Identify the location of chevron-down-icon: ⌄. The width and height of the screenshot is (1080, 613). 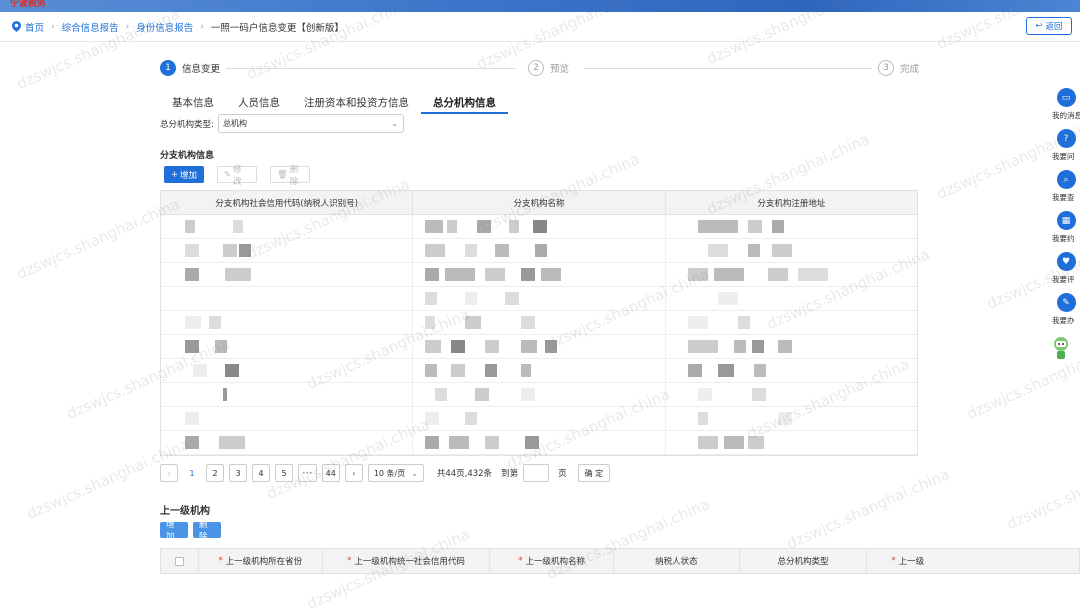
(414, 473).